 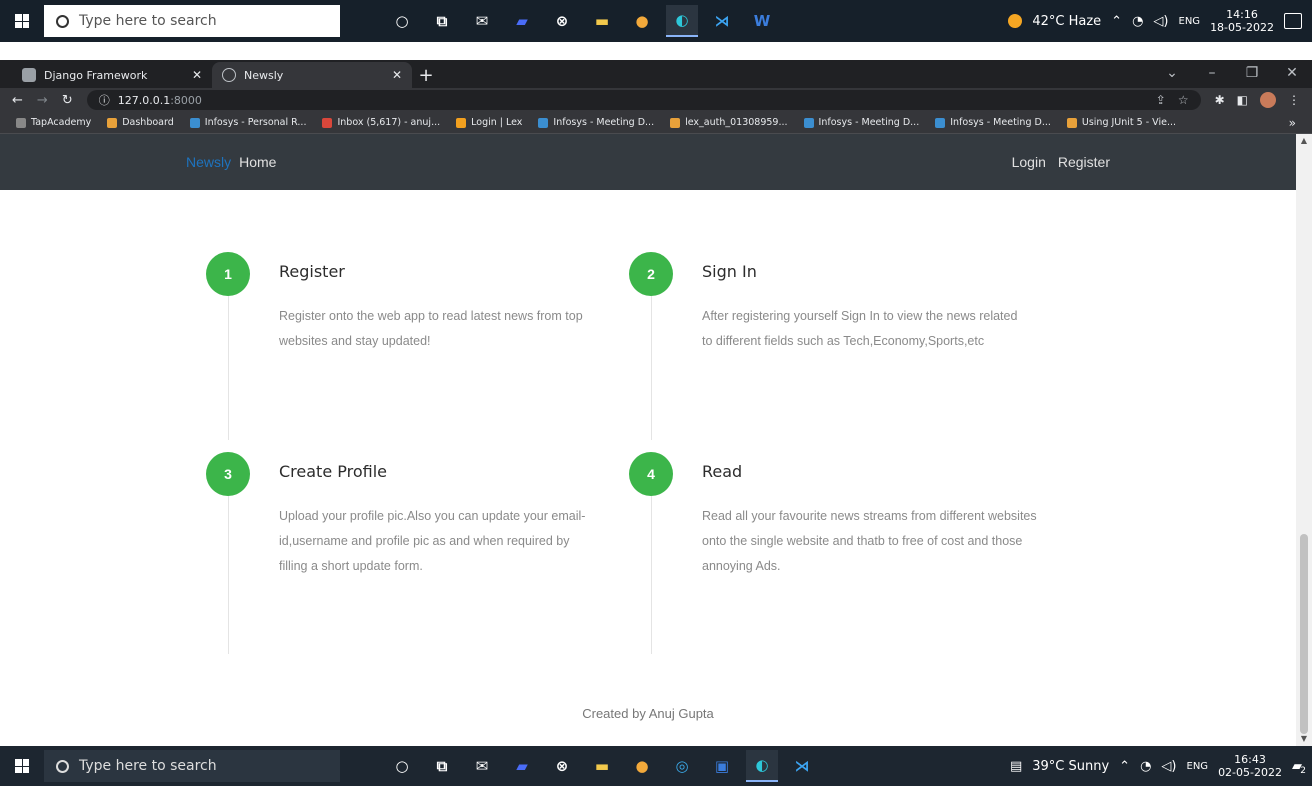 What do you see at coordinates (1242, 14) in the screenshot?
I see `clock-time: 14:16` at bounding box center [1242, 14].